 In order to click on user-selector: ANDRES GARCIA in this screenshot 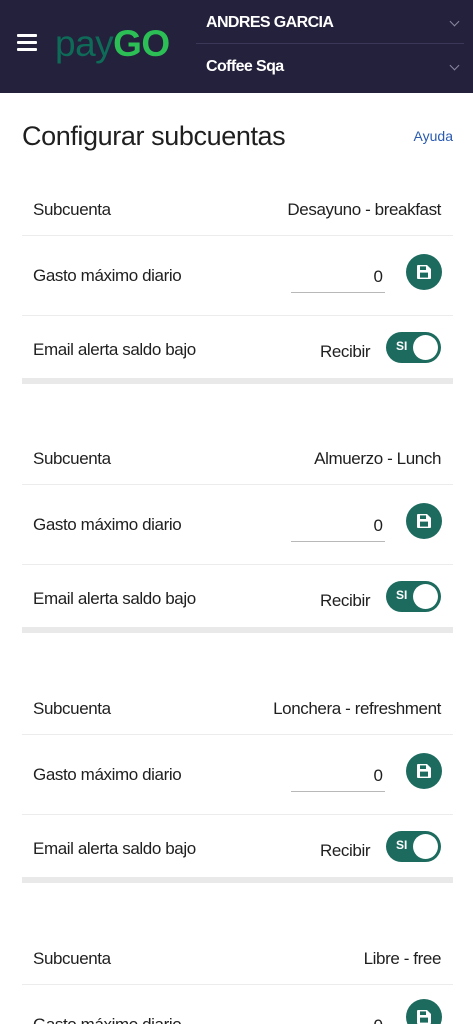, I will do `click(330, 23)`.